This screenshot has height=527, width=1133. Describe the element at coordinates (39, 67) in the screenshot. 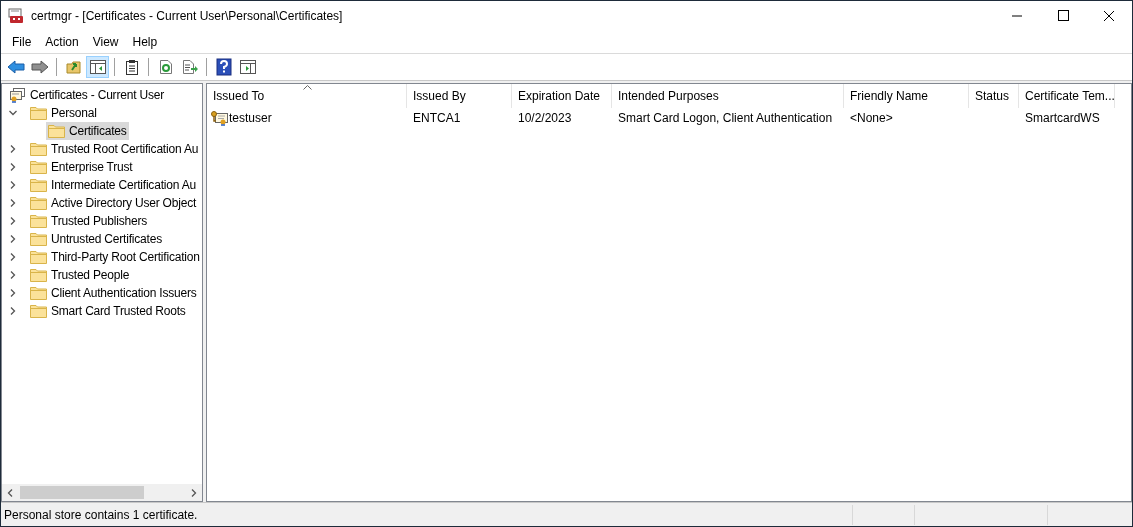

I see `forward-arrow-icon` at that location.